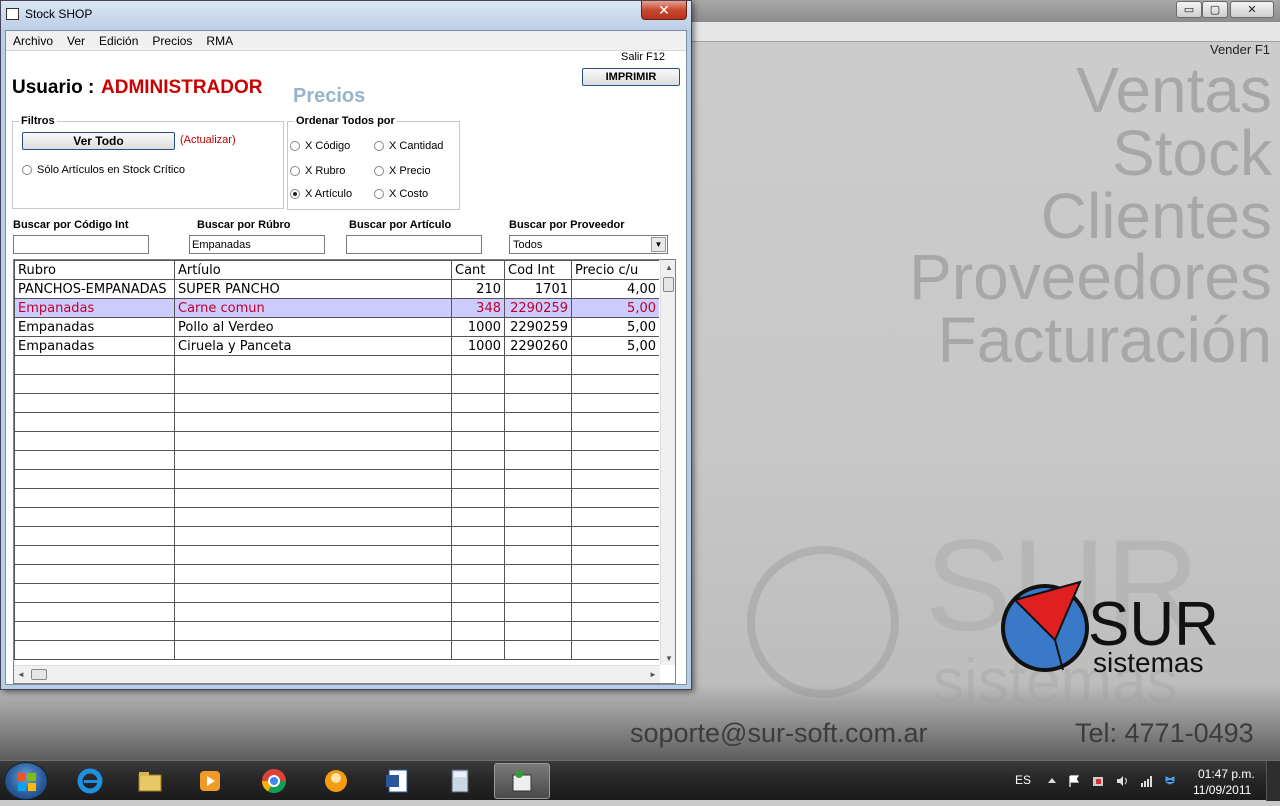 This screenshot has width=1280, height=806. What do you see at coordinates (522, 781) in the screenshot?
I see `taskbar-stock-app` at bounding box center [522, 781].